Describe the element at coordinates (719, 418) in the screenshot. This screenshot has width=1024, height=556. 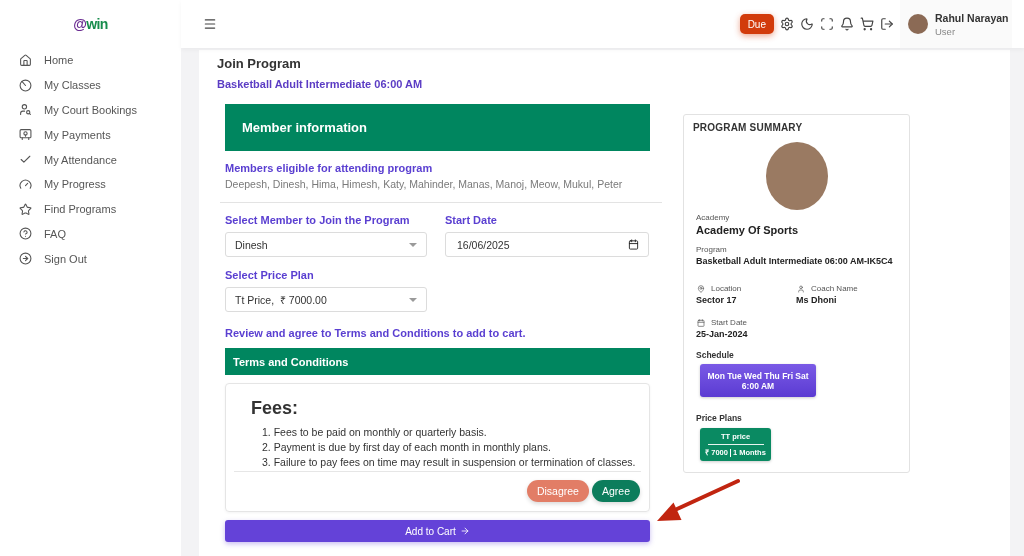
I see `price-plans-label: Price Plans` at that location.